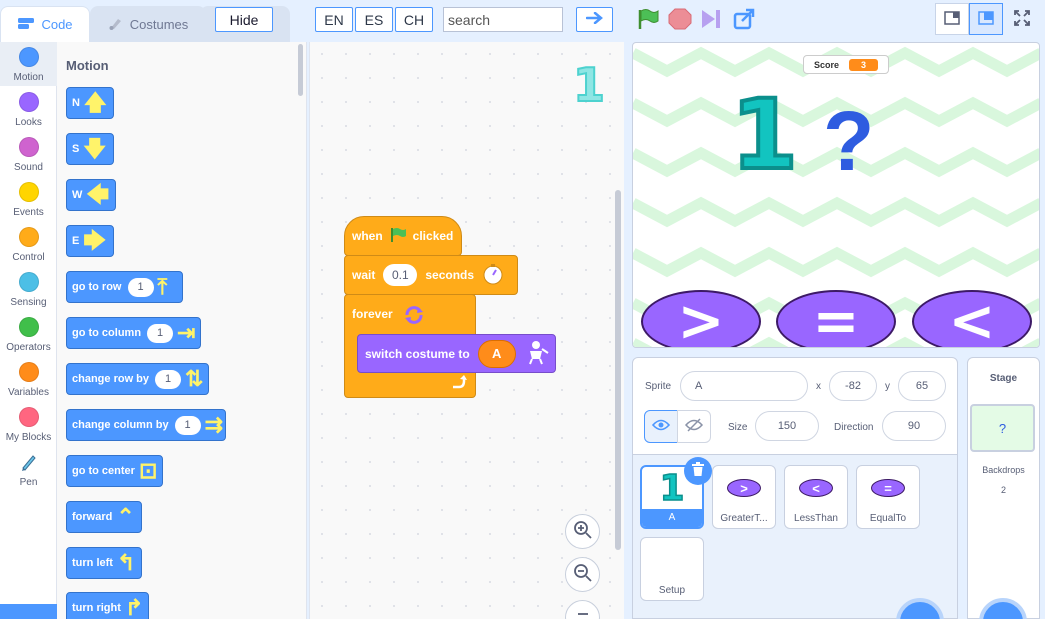  I want to click on show-sprite-button, so click(661, 426).